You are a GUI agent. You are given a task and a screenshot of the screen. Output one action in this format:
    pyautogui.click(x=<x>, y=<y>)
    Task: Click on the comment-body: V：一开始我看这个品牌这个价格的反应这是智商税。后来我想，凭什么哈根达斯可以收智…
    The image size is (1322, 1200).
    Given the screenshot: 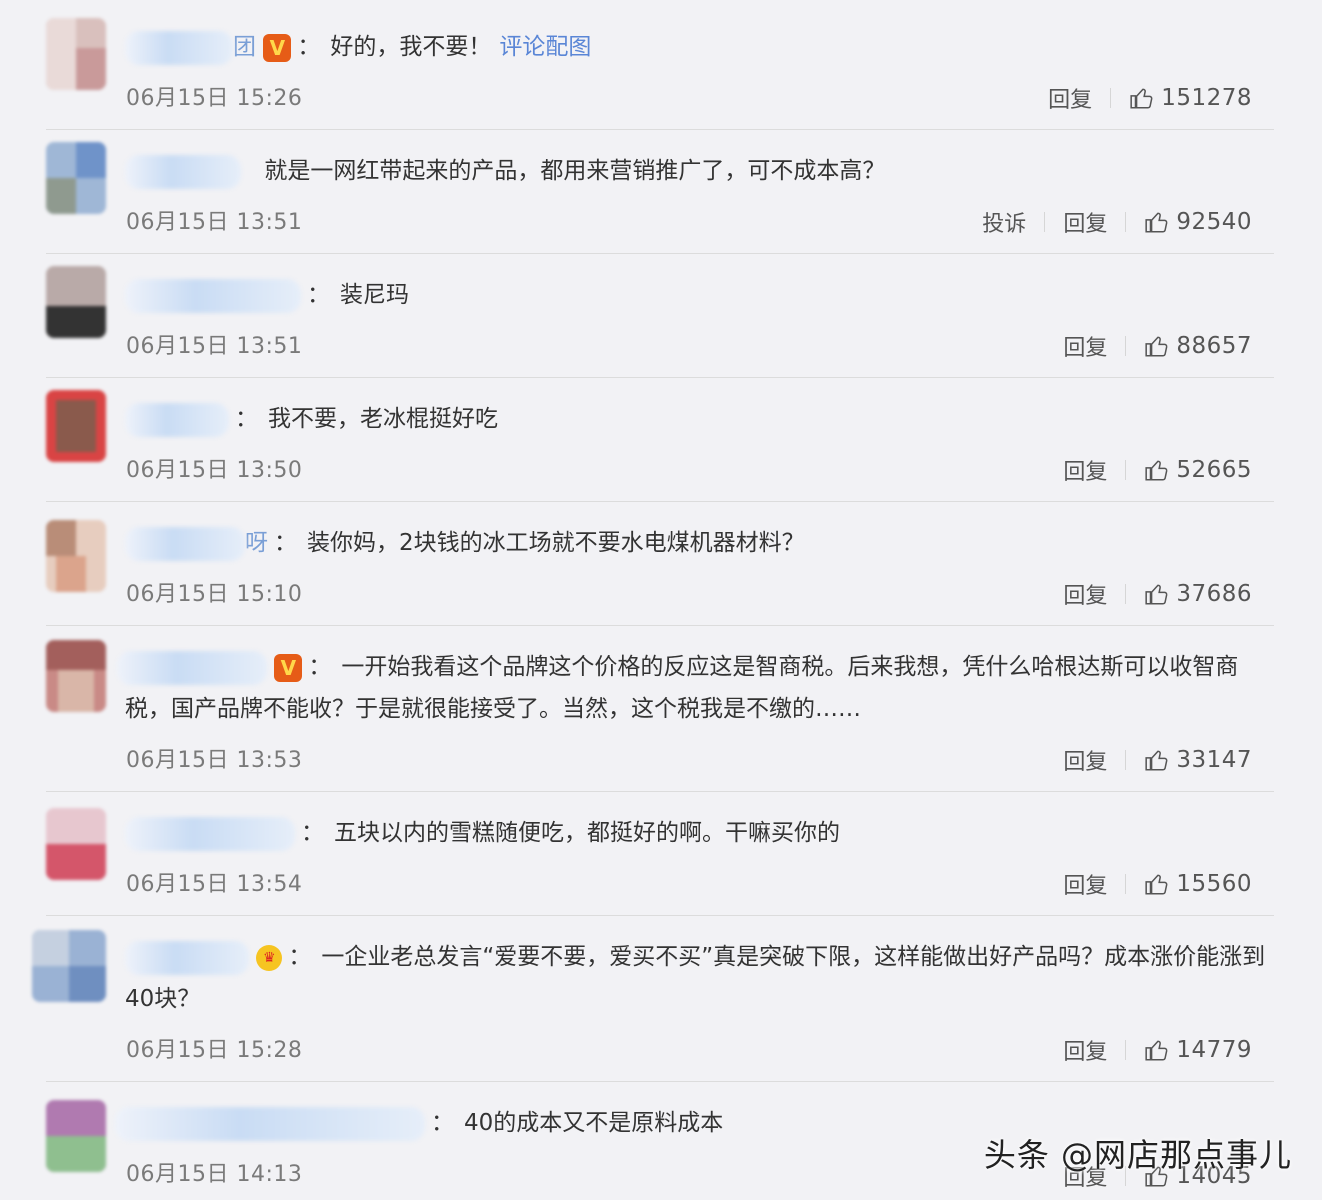 What is the action you would take?
    pyautogui.click(x=695, y=688)
    